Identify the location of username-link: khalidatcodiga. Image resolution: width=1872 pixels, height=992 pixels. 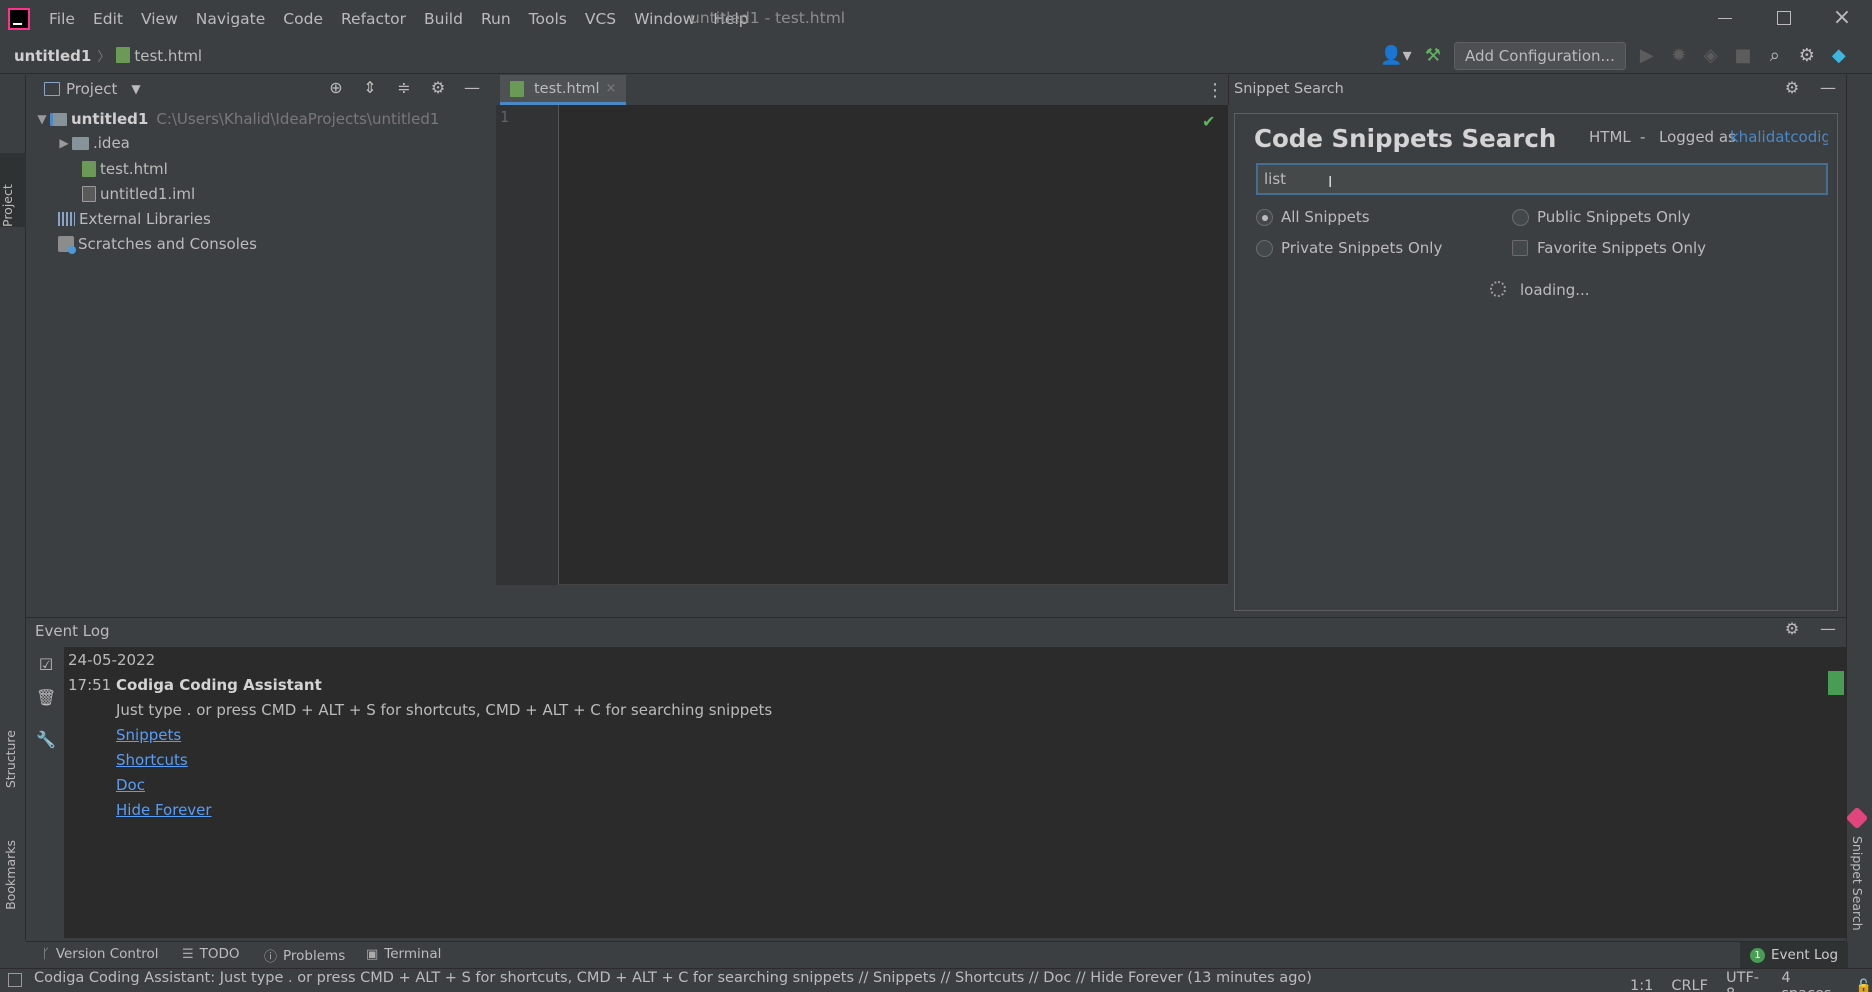
(1779, 137).